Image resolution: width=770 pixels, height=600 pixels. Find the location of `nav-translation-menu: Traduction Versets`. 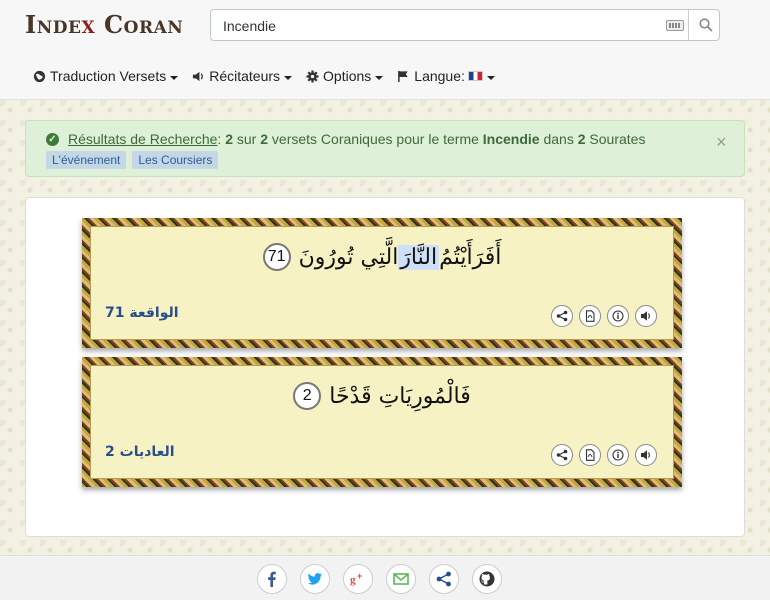

nav-translation-menu: Traduction Versets is located at coordinates (106, 76).